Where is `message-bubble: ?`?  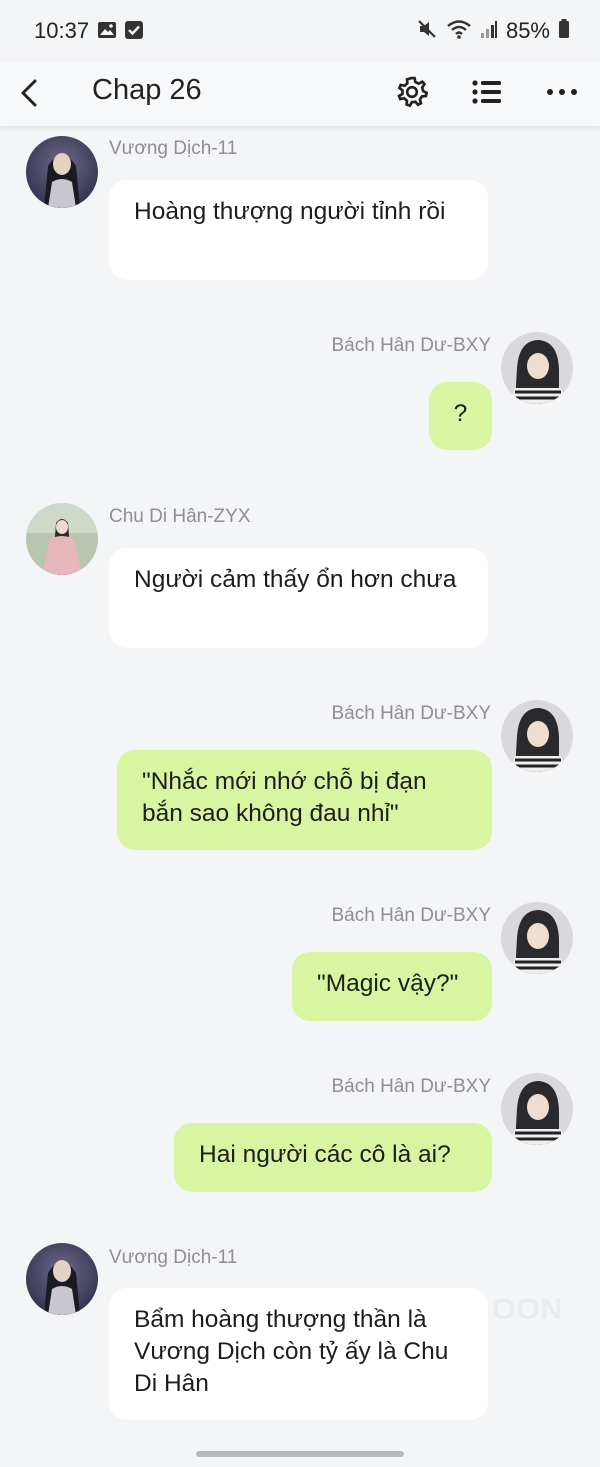
message-bubble: ? is located at coordinates (460, 416).